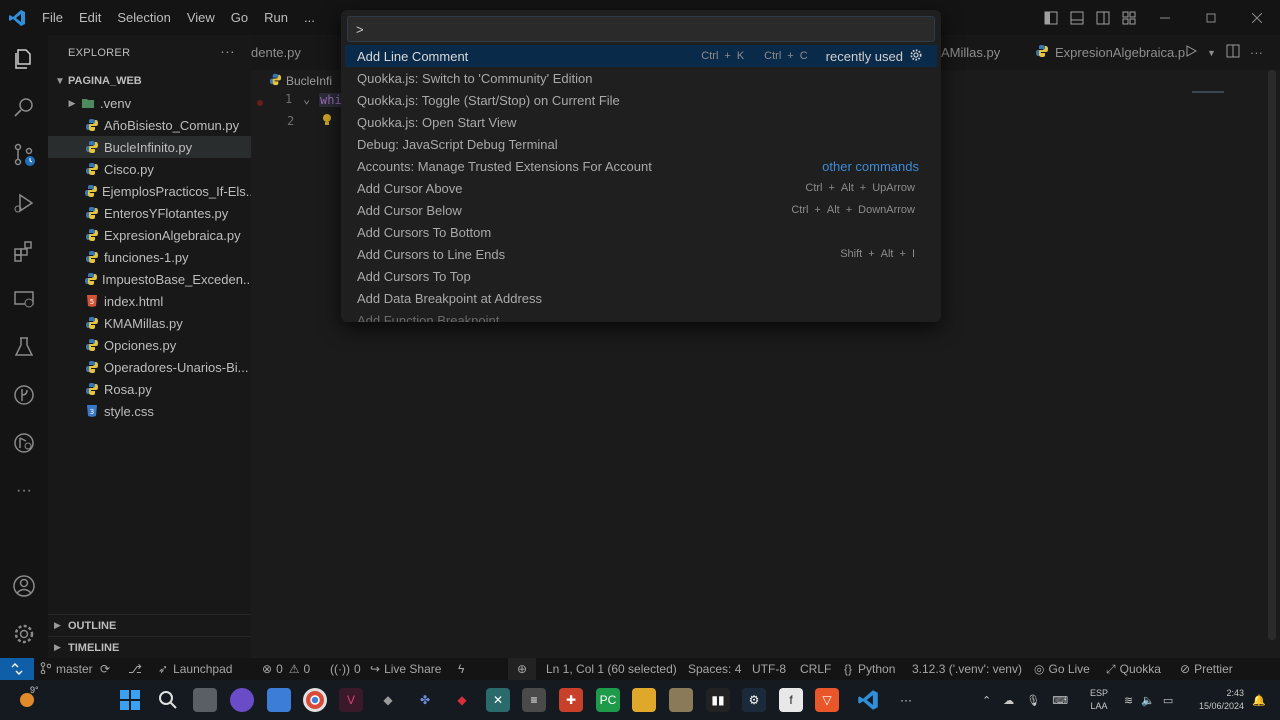 The height and width of the screenshot is (720, 1280). What do you see at coordinates (970, 52) in the screenshot?
I see `tab-kmamillas: AMillas.py` at bounding box center [970, 52].